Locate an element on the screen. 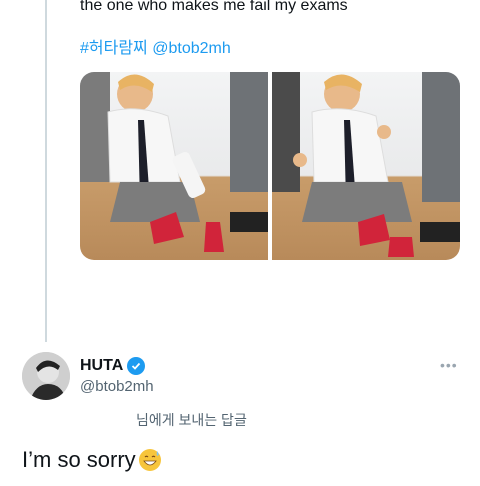 The image size is (480, 486). reply-tweet-text-row: I’m so sorry is located at coordinates (92, 460).